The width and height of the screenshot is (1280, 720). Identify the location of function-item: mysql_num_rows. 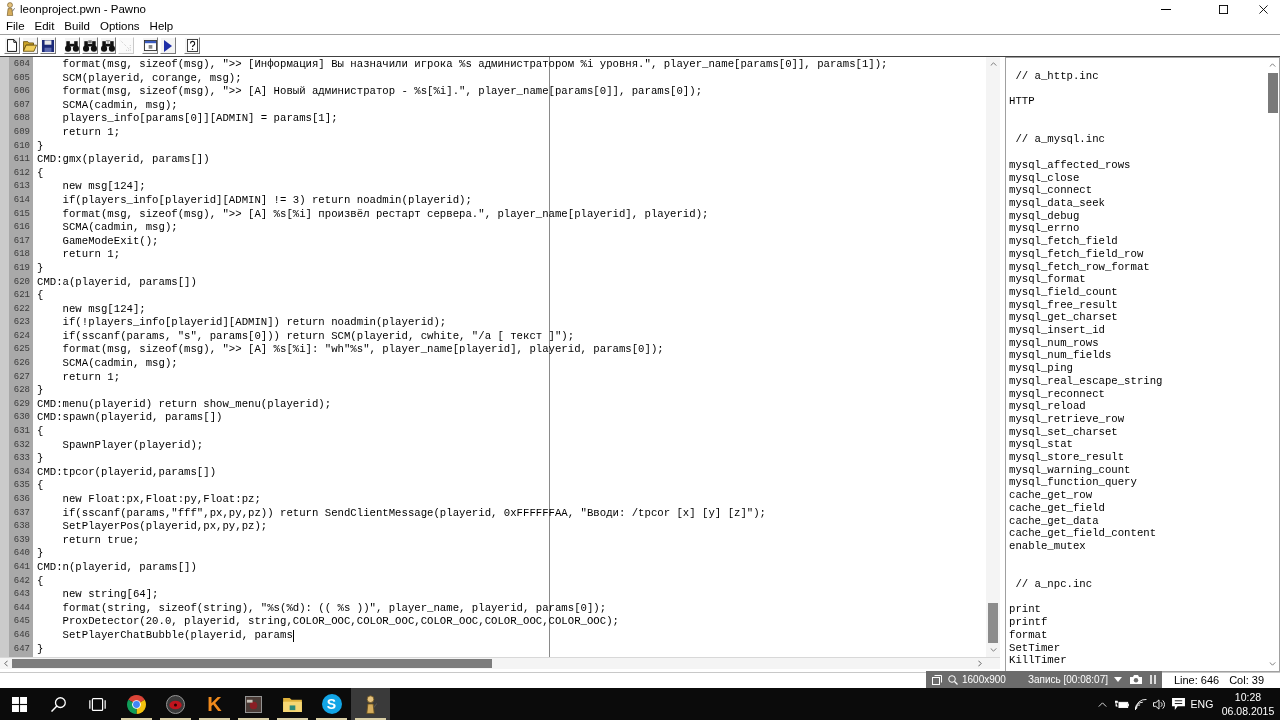
(1054, 343).